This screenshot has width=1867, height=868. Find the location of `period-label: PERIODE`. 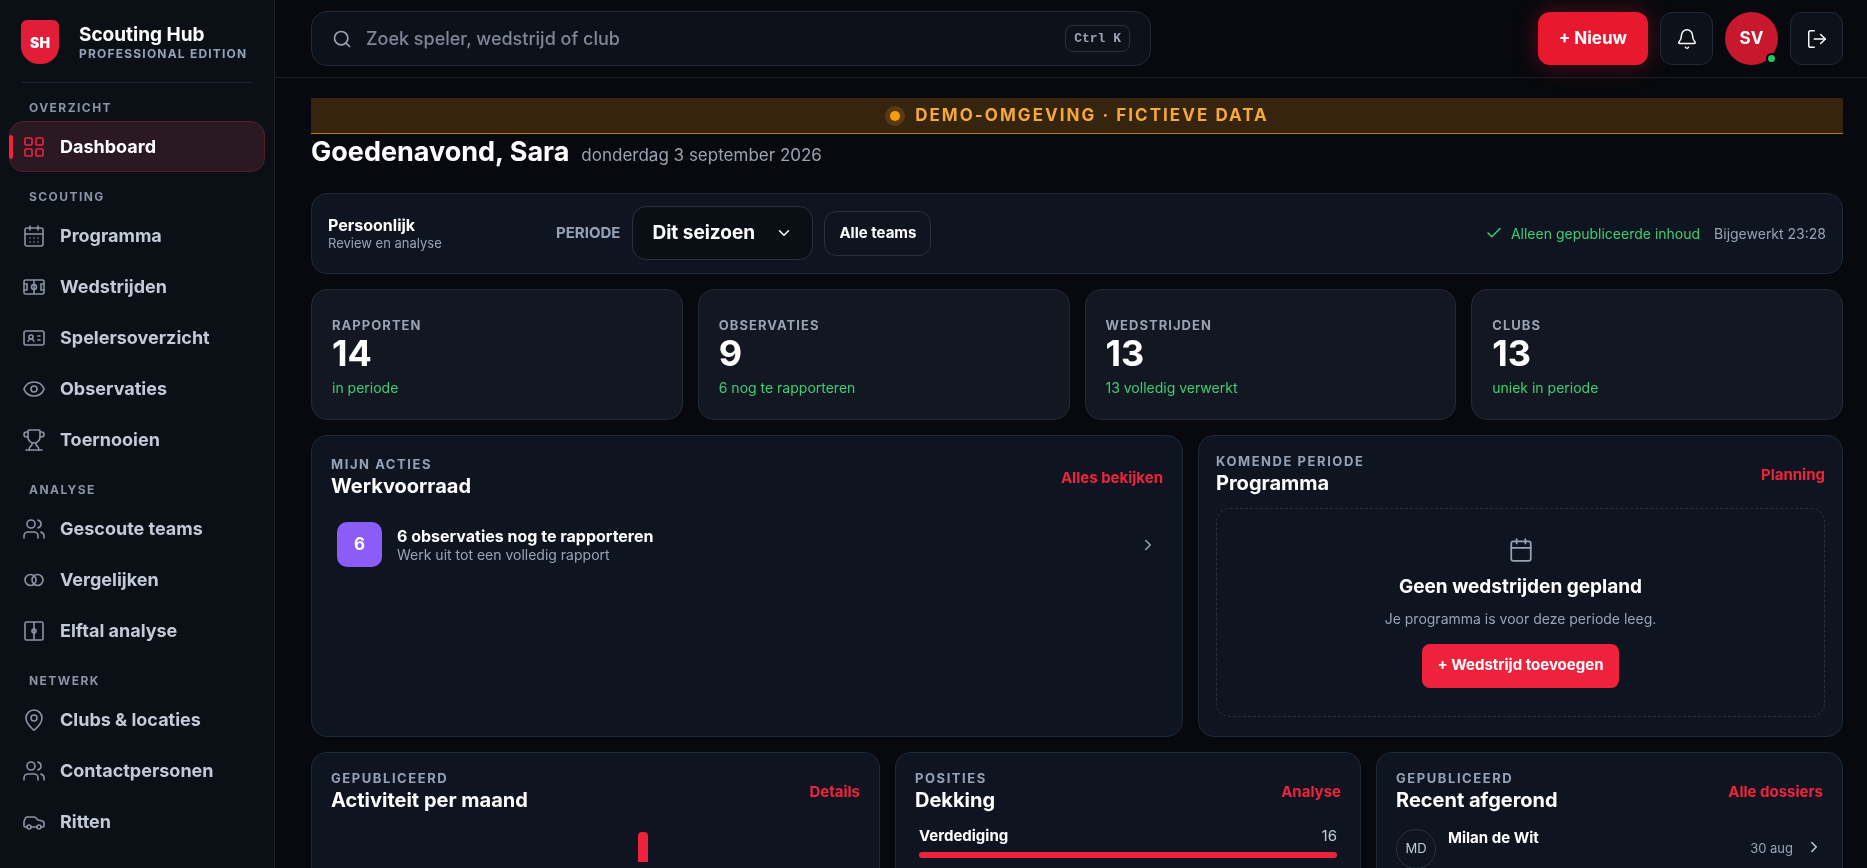

period-label: PERIODE is located at coordinates (588, 232).